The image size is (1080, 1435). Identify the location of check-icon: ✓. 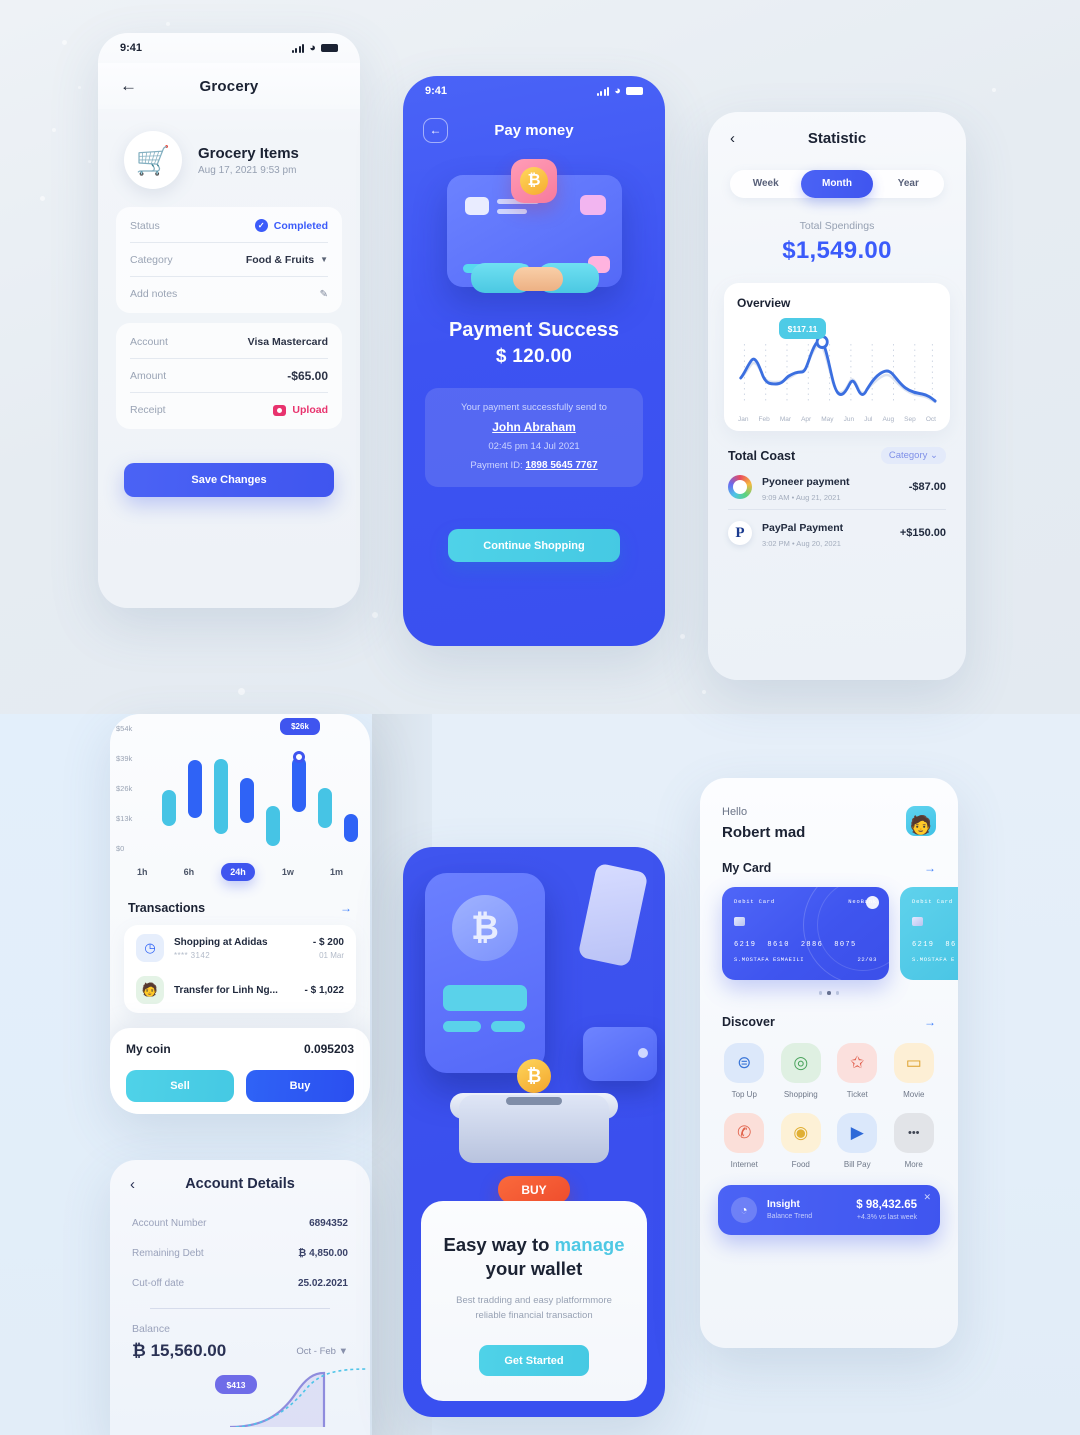
(261, 225).